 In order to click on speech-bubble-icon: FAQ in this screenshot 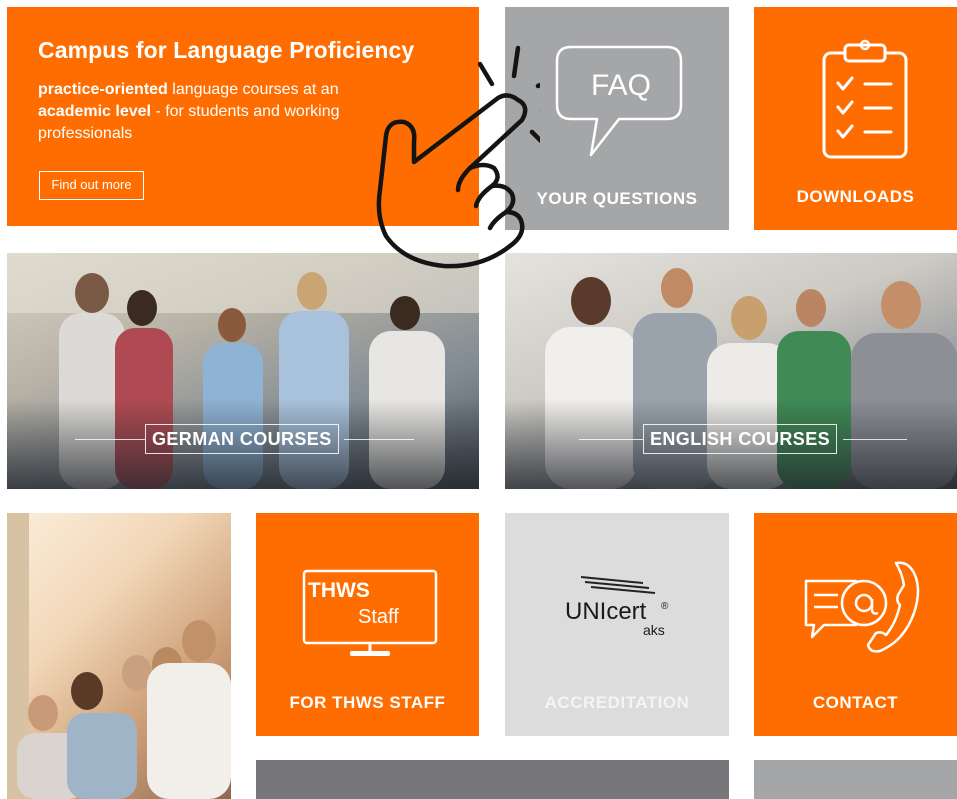, I will do `click(619, 101)`.